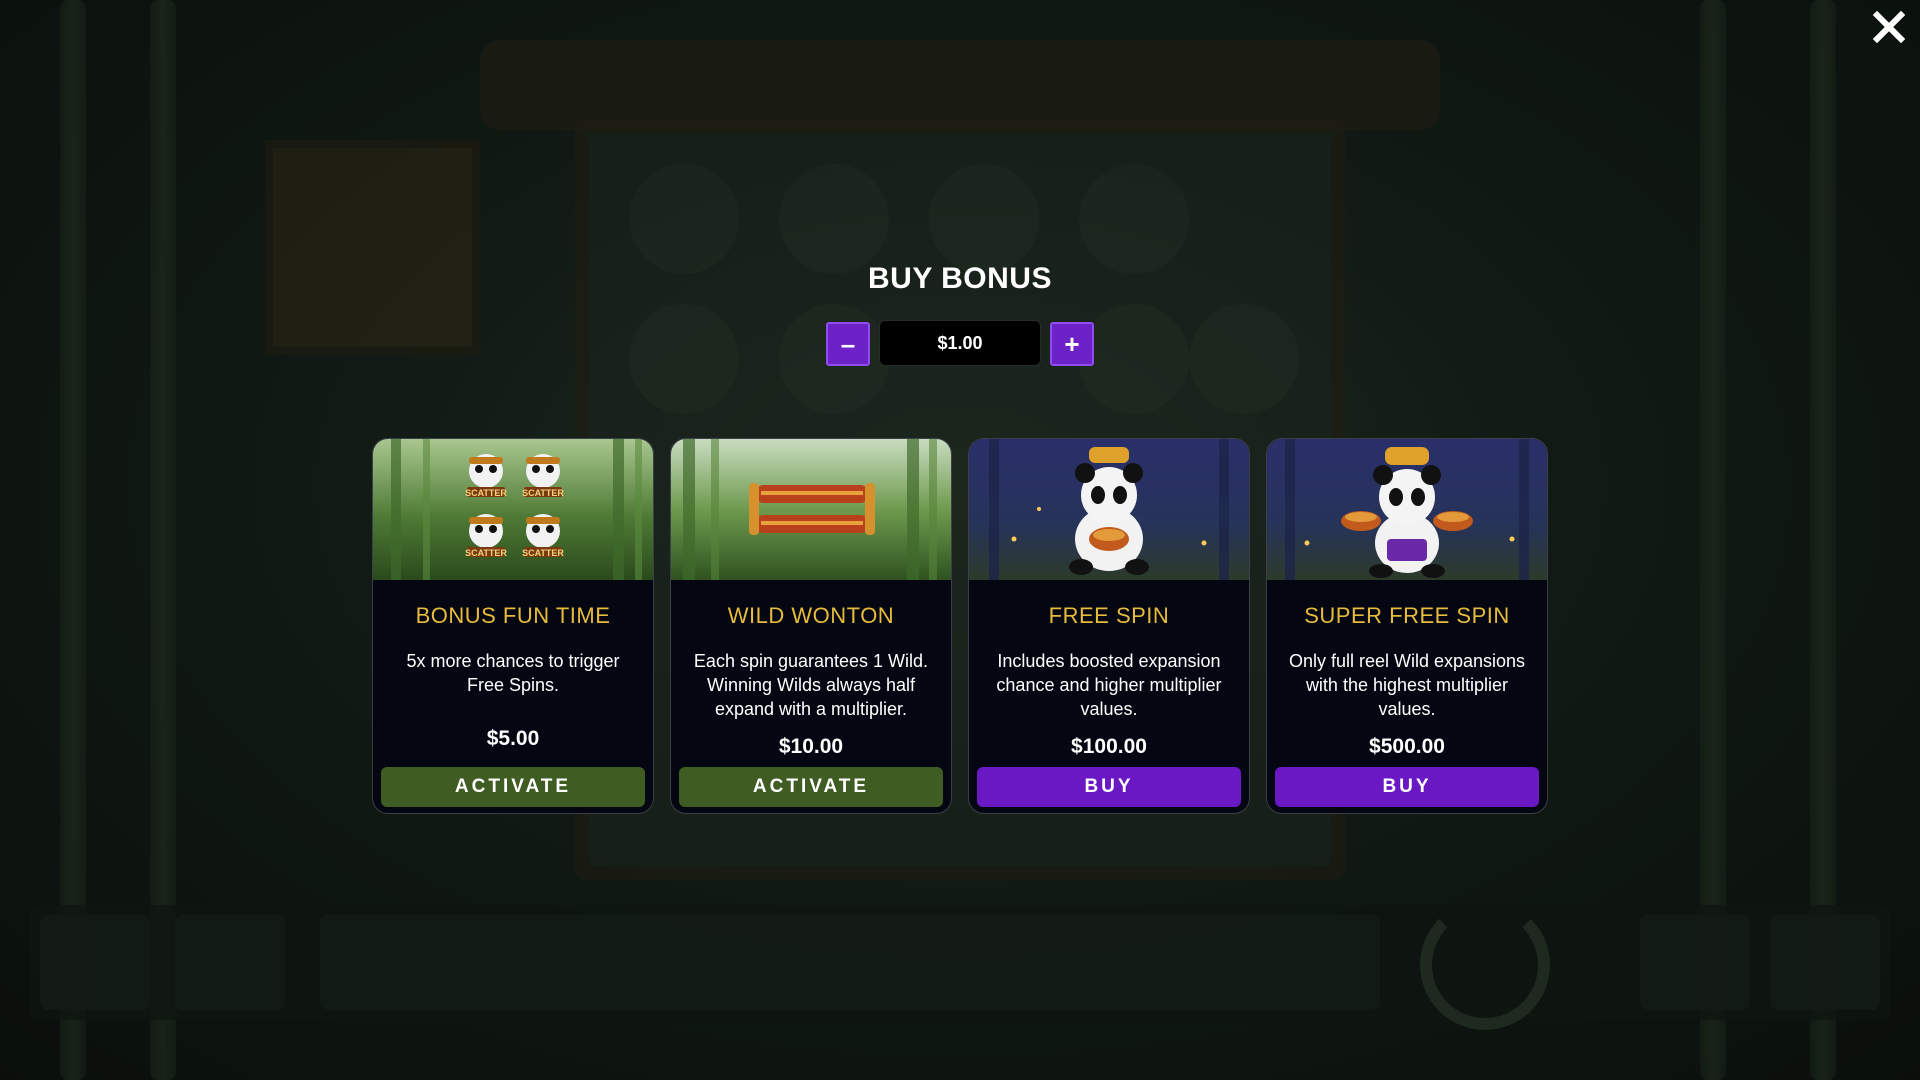 The width and height of the screenshot is (1920, 1080). What do you see at coordinates (960, 85) in the screenshot?
I see `background-banner` at bounding box center [960, 85].